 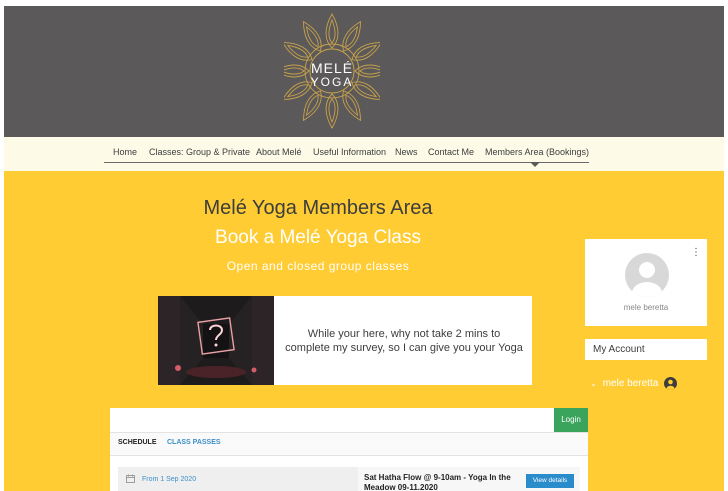 I want to click on calendar-icon, so click(x=130, y=478).